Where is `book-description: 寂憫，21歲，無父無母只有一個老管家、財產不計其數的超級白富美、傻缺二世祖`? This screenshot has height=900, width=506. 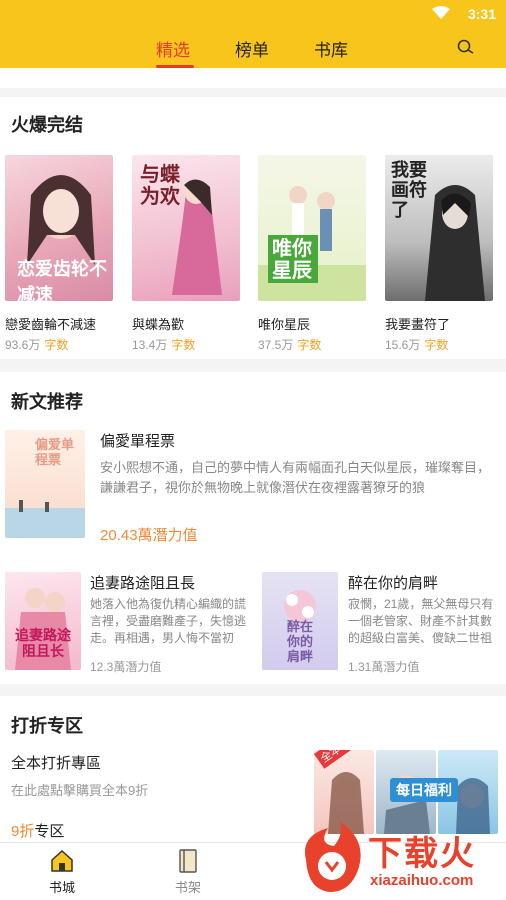
book-description: 寂憫，21歲，無父無母只有一個老管家、財產不計其數的超級白富美、傻缺二世祖 is located at coordinates (421, 621).